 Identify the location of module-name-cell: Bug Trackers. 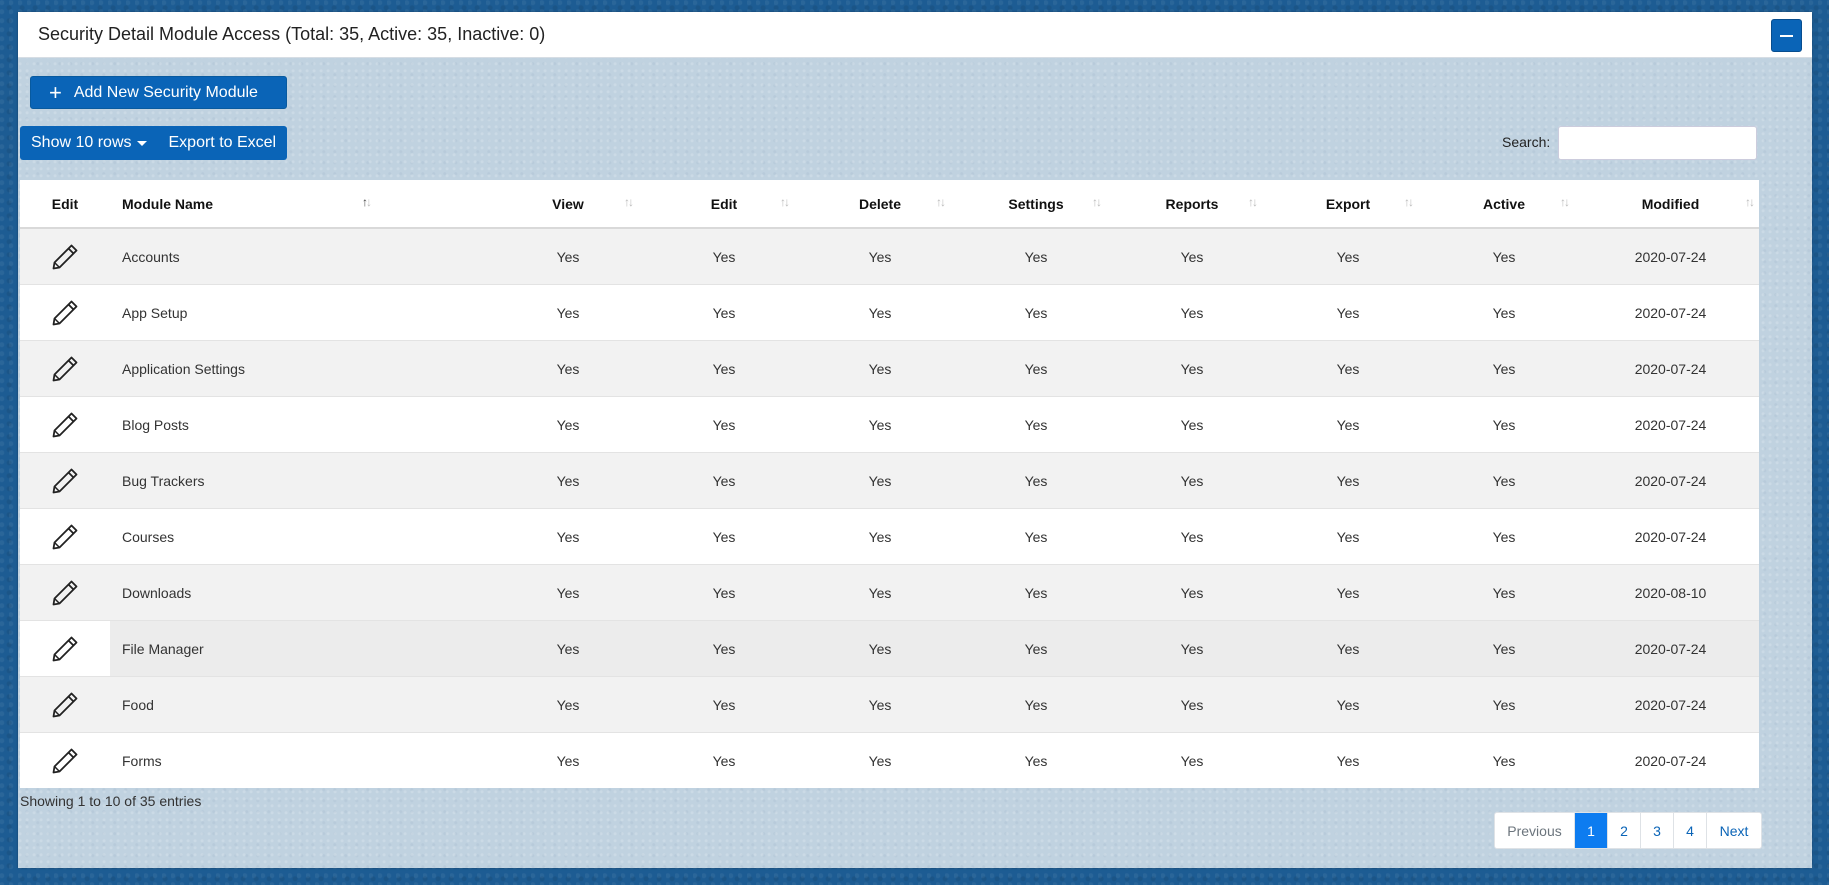
(300, 480).